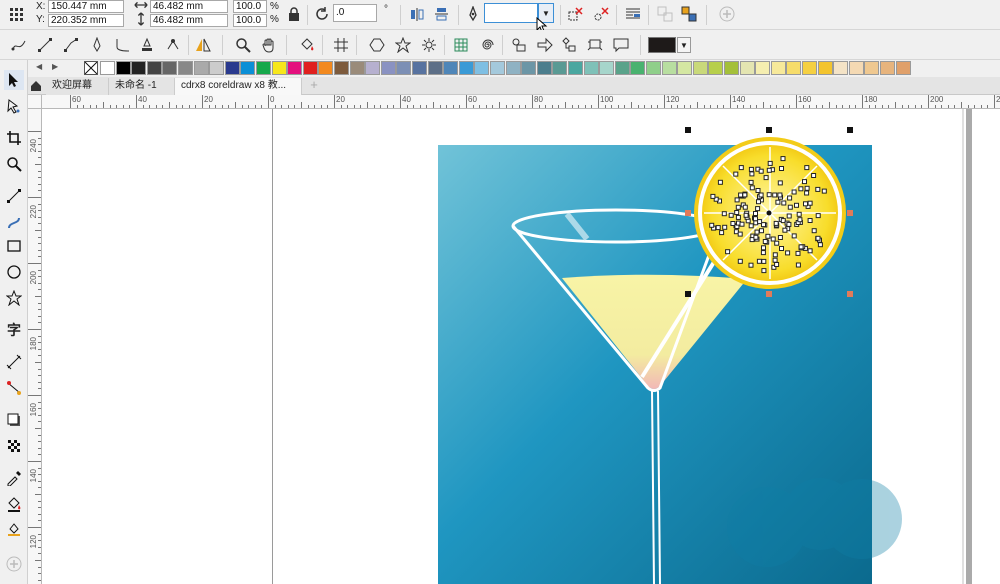 The width and height of the screenshot is (1000, 584). Describe the element at coordinates (14, 564) in the screenshot. I see `add-tool-icon` at that location.